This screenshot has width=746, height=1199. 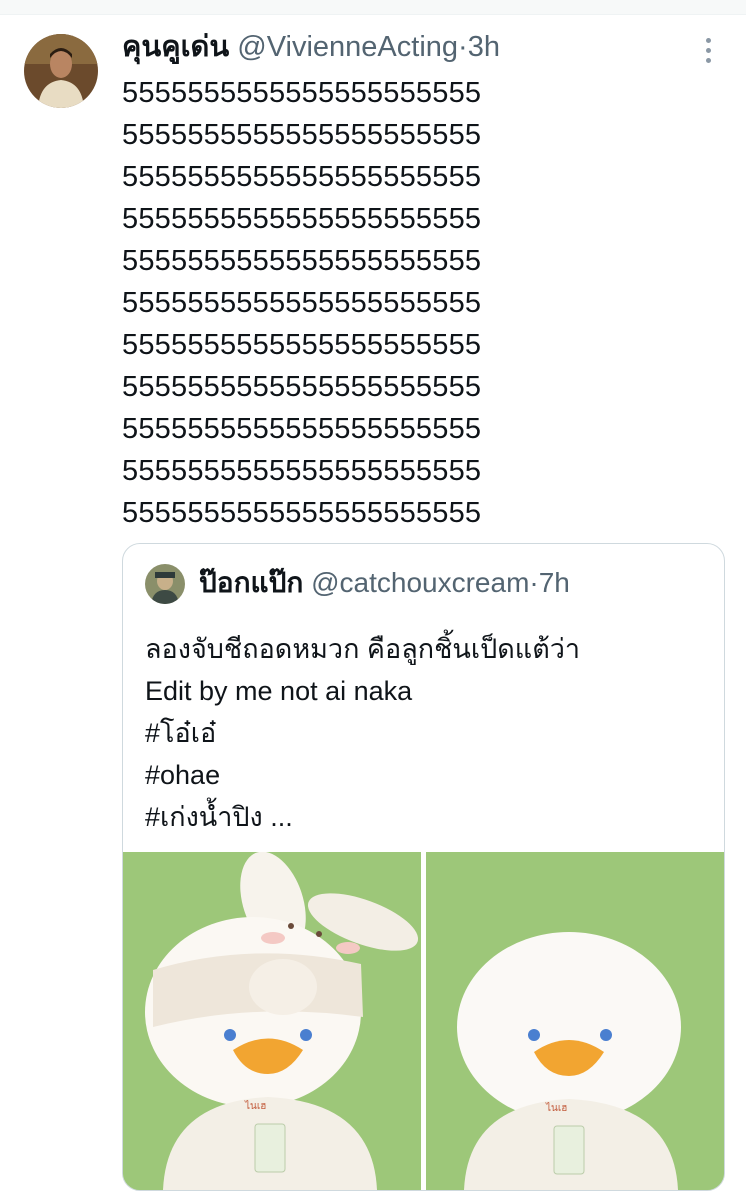 I want to click on user-handle: @VivienneActing, so click(x=347, y=47).